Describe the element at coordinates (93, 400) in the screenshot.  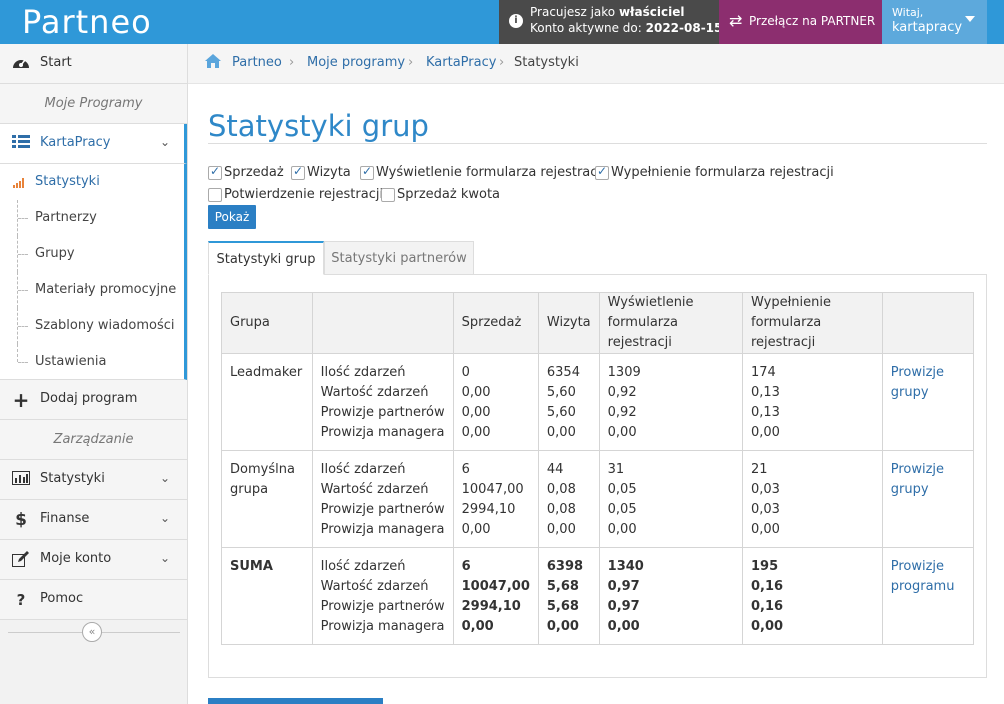
I see `sidebar-item-add-program: + Dodaj program` at that location.